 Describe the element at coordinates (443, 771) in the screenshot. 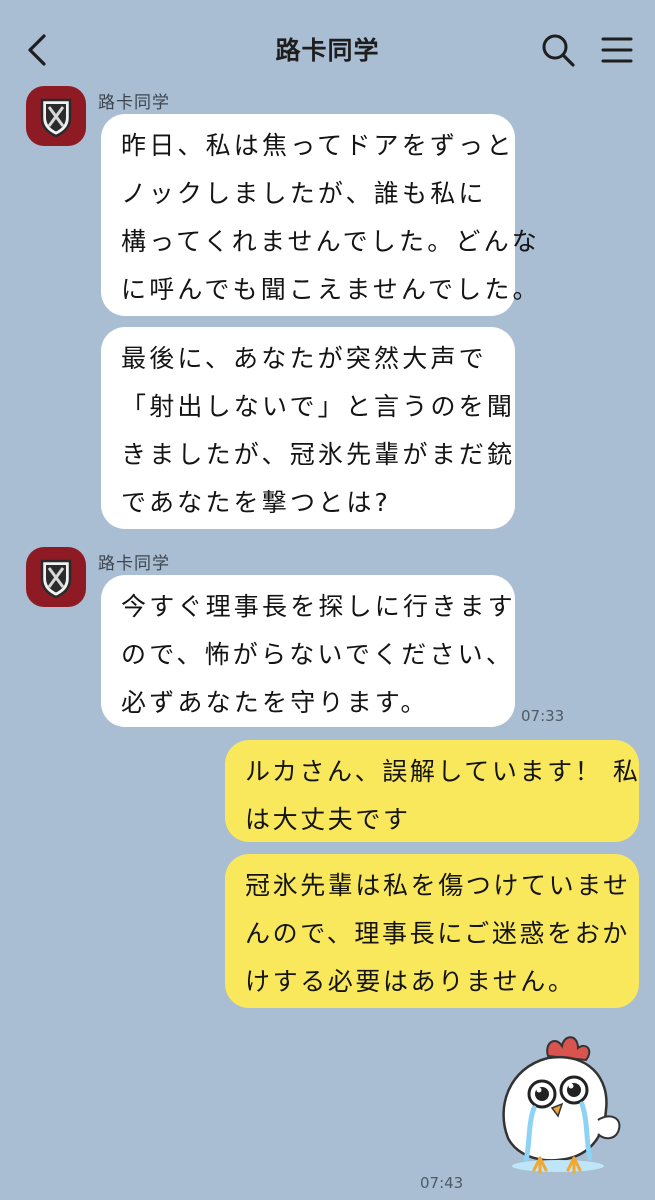

I see `message-line: ルカさん、誤解しています！ 私` at that location.